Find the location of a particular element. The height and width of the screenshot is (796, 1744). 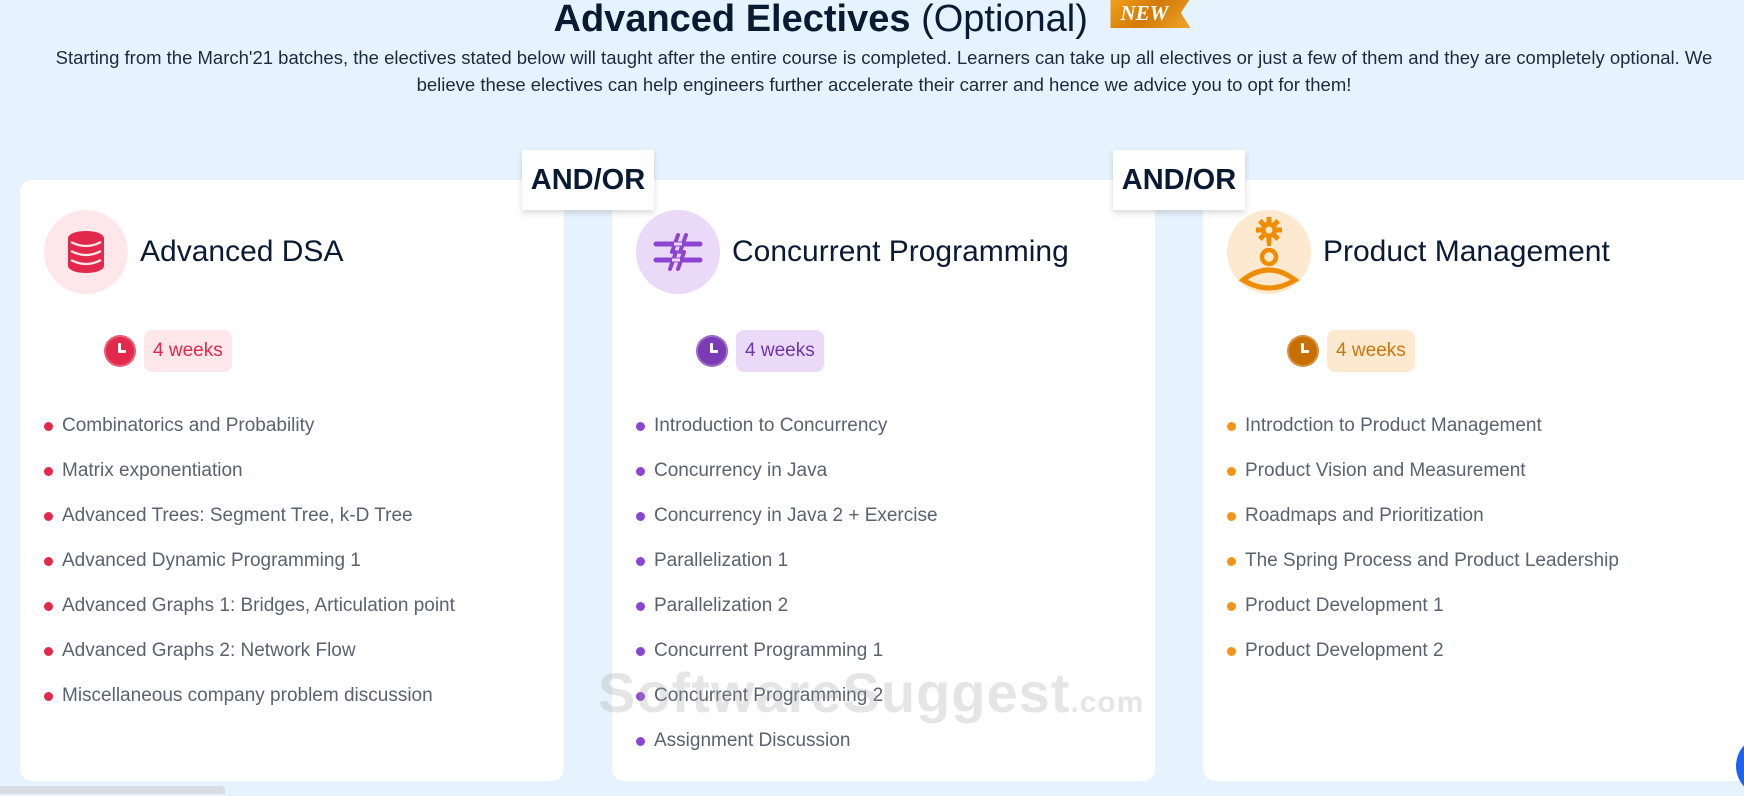

heading-optional: (Optional) is located at coordinates (1004, 20).